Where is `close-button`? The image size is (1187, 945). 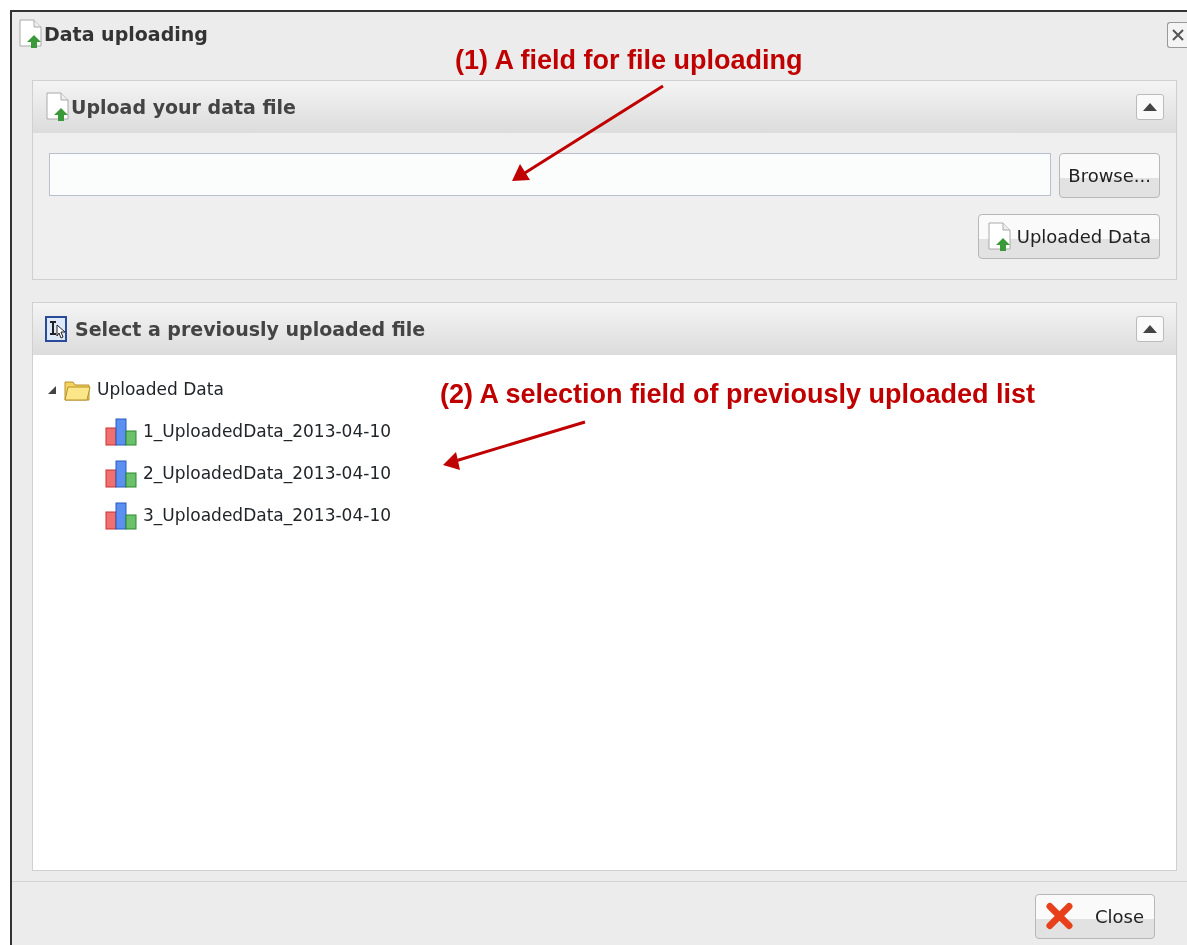
close-button is located at coordinates (1177, 35).